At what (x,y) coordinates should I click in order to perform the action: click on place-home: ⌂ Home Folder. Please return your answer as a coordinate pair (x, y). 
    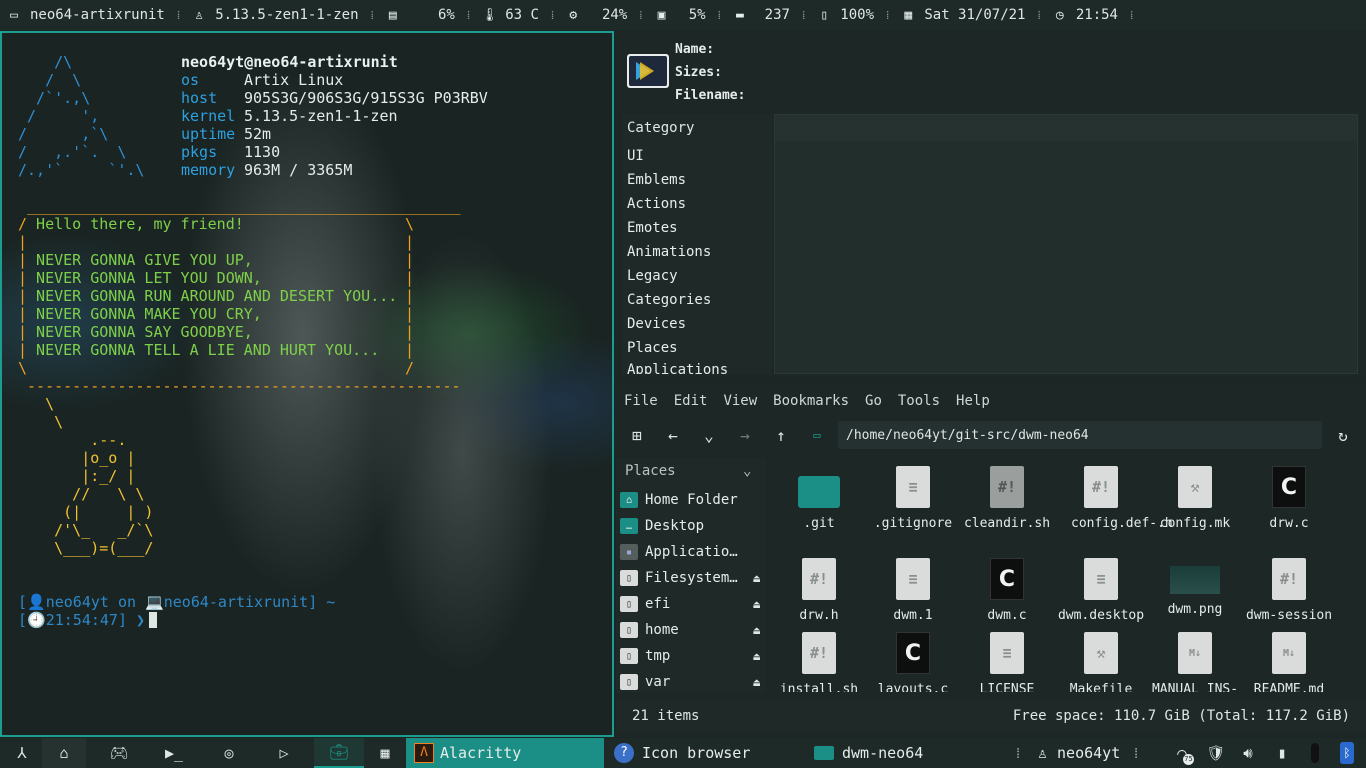
    Looking at the image, I should click on (692, 500).